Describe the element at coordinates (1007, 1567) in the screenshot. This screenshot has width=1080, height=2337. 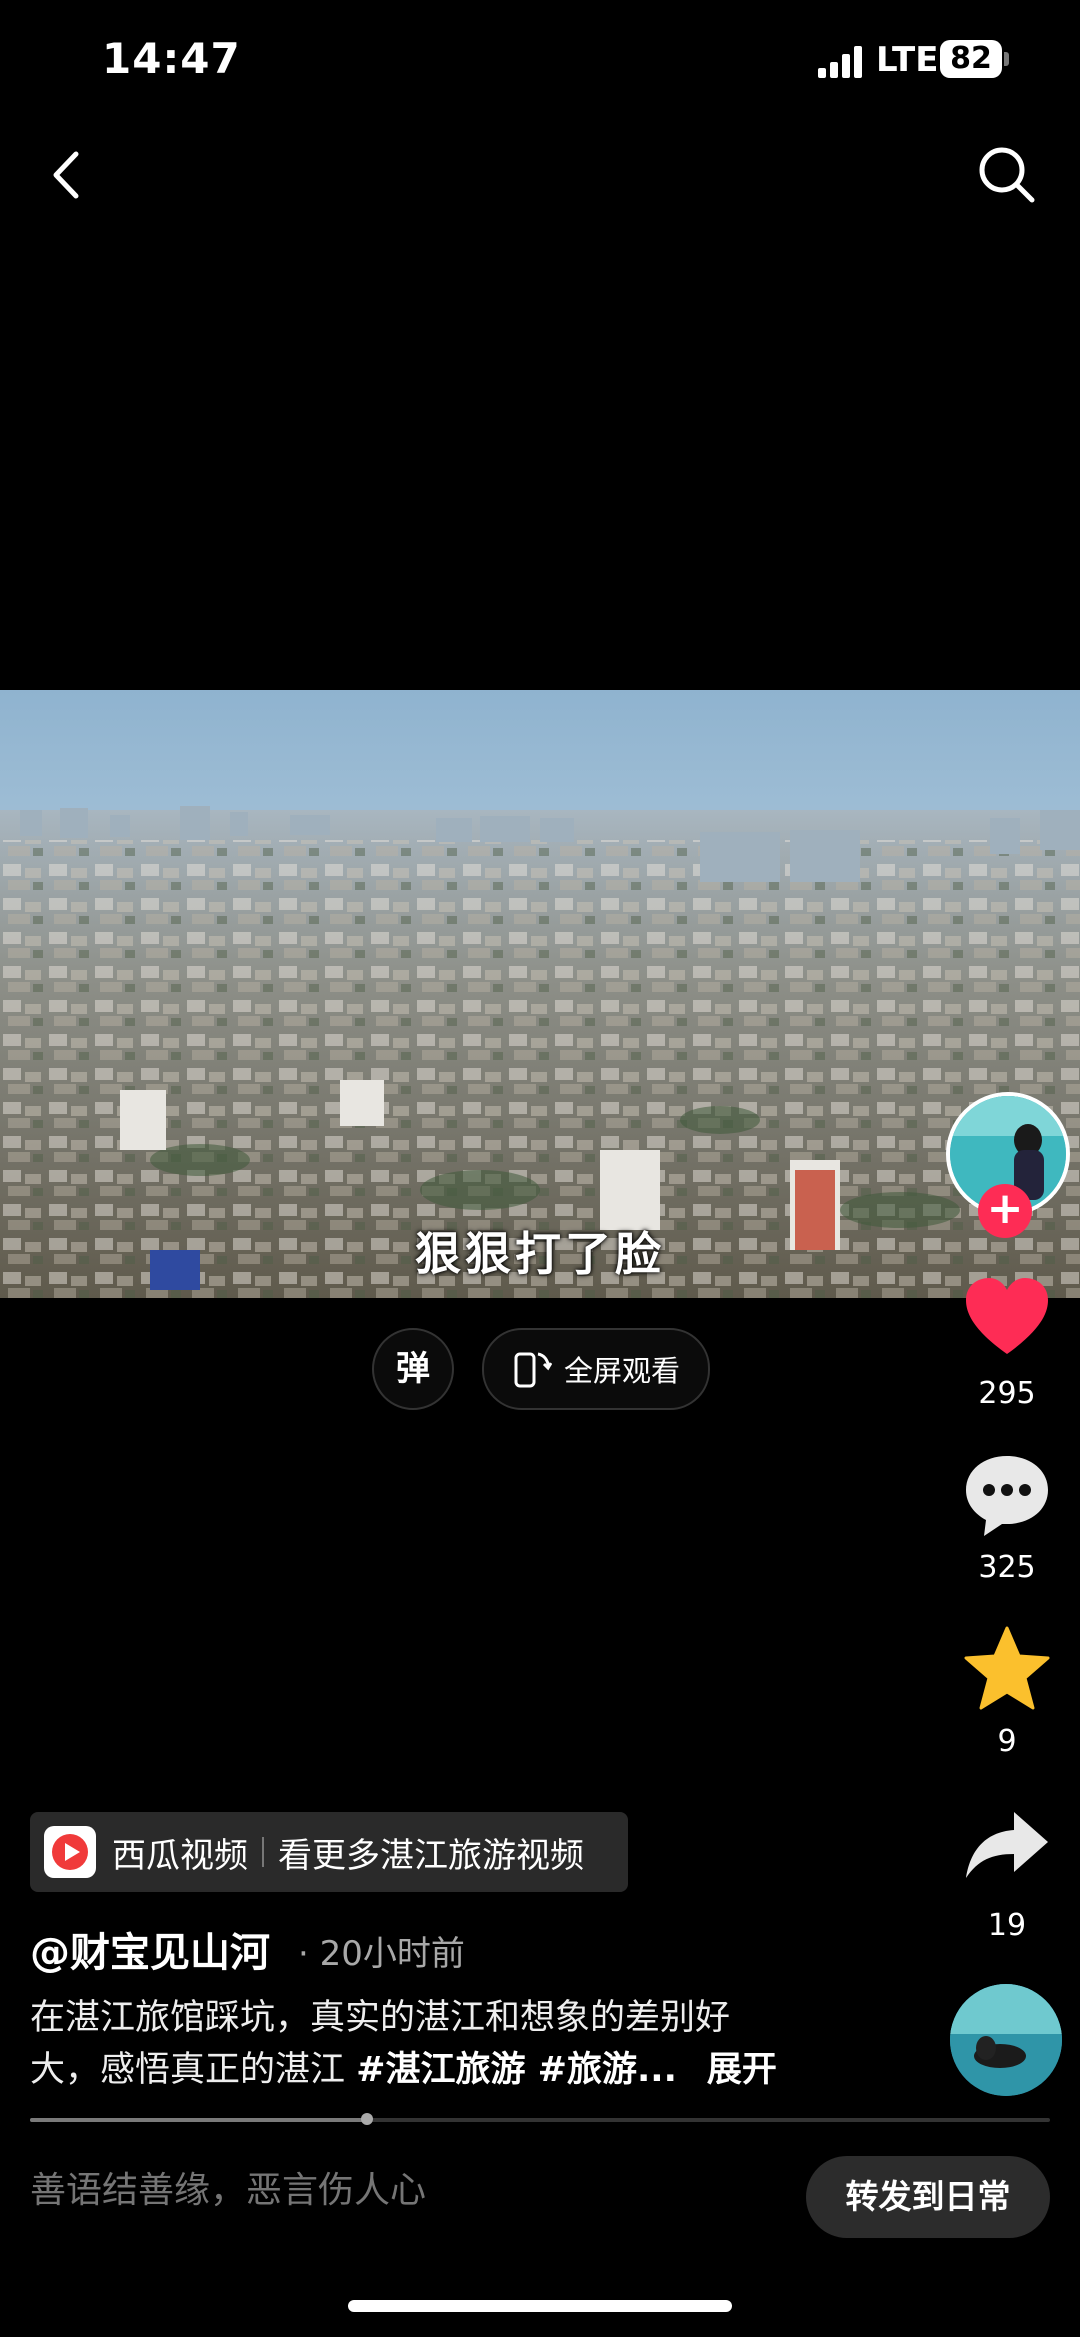
I see `comment-count: 325` at that location.